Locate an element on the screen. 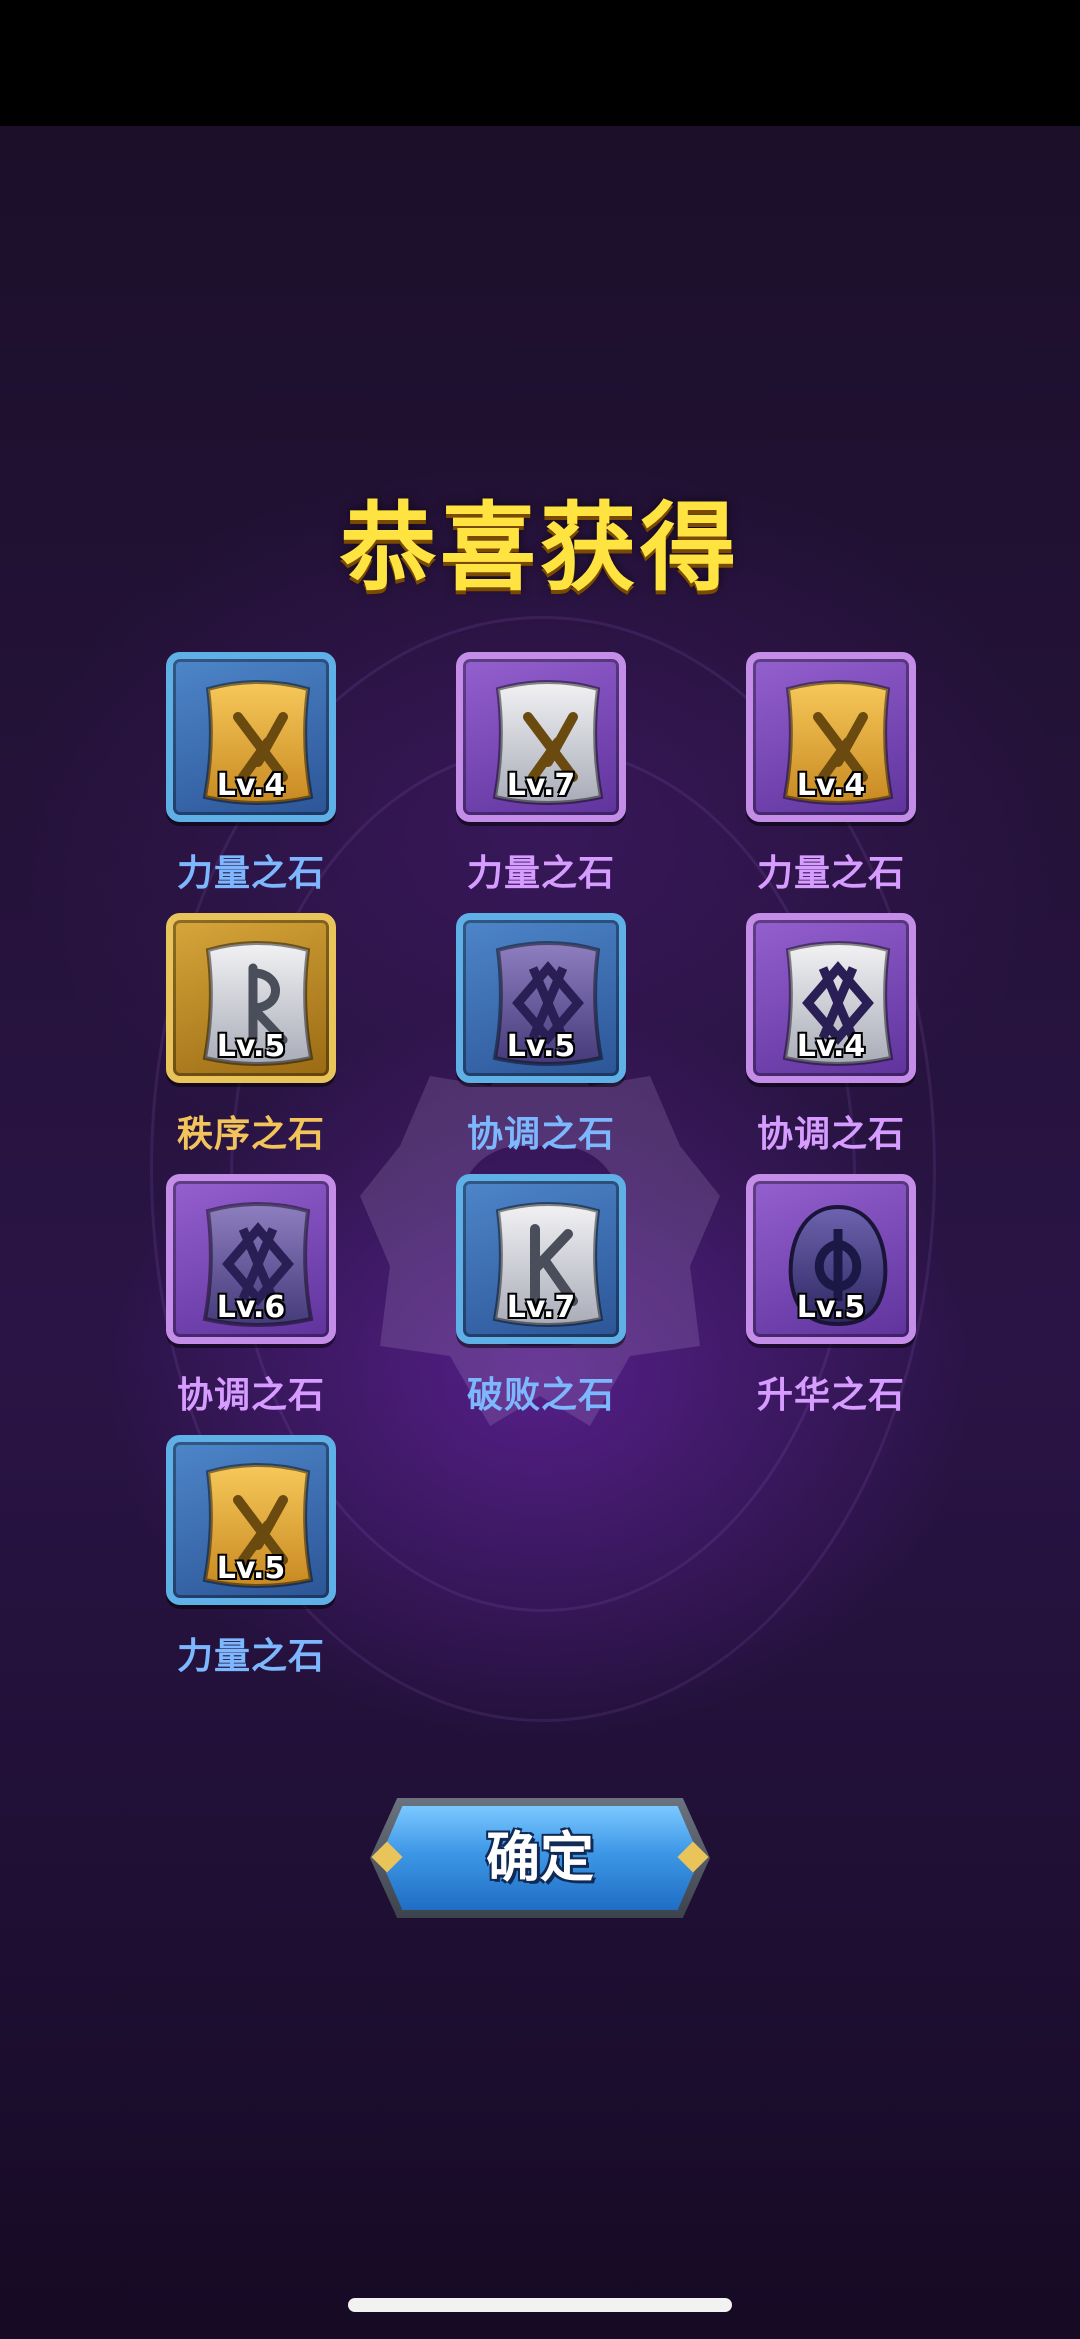 This screenshot has width=1080, height=2339. home-indicator is located at coordinates (540, 2305).